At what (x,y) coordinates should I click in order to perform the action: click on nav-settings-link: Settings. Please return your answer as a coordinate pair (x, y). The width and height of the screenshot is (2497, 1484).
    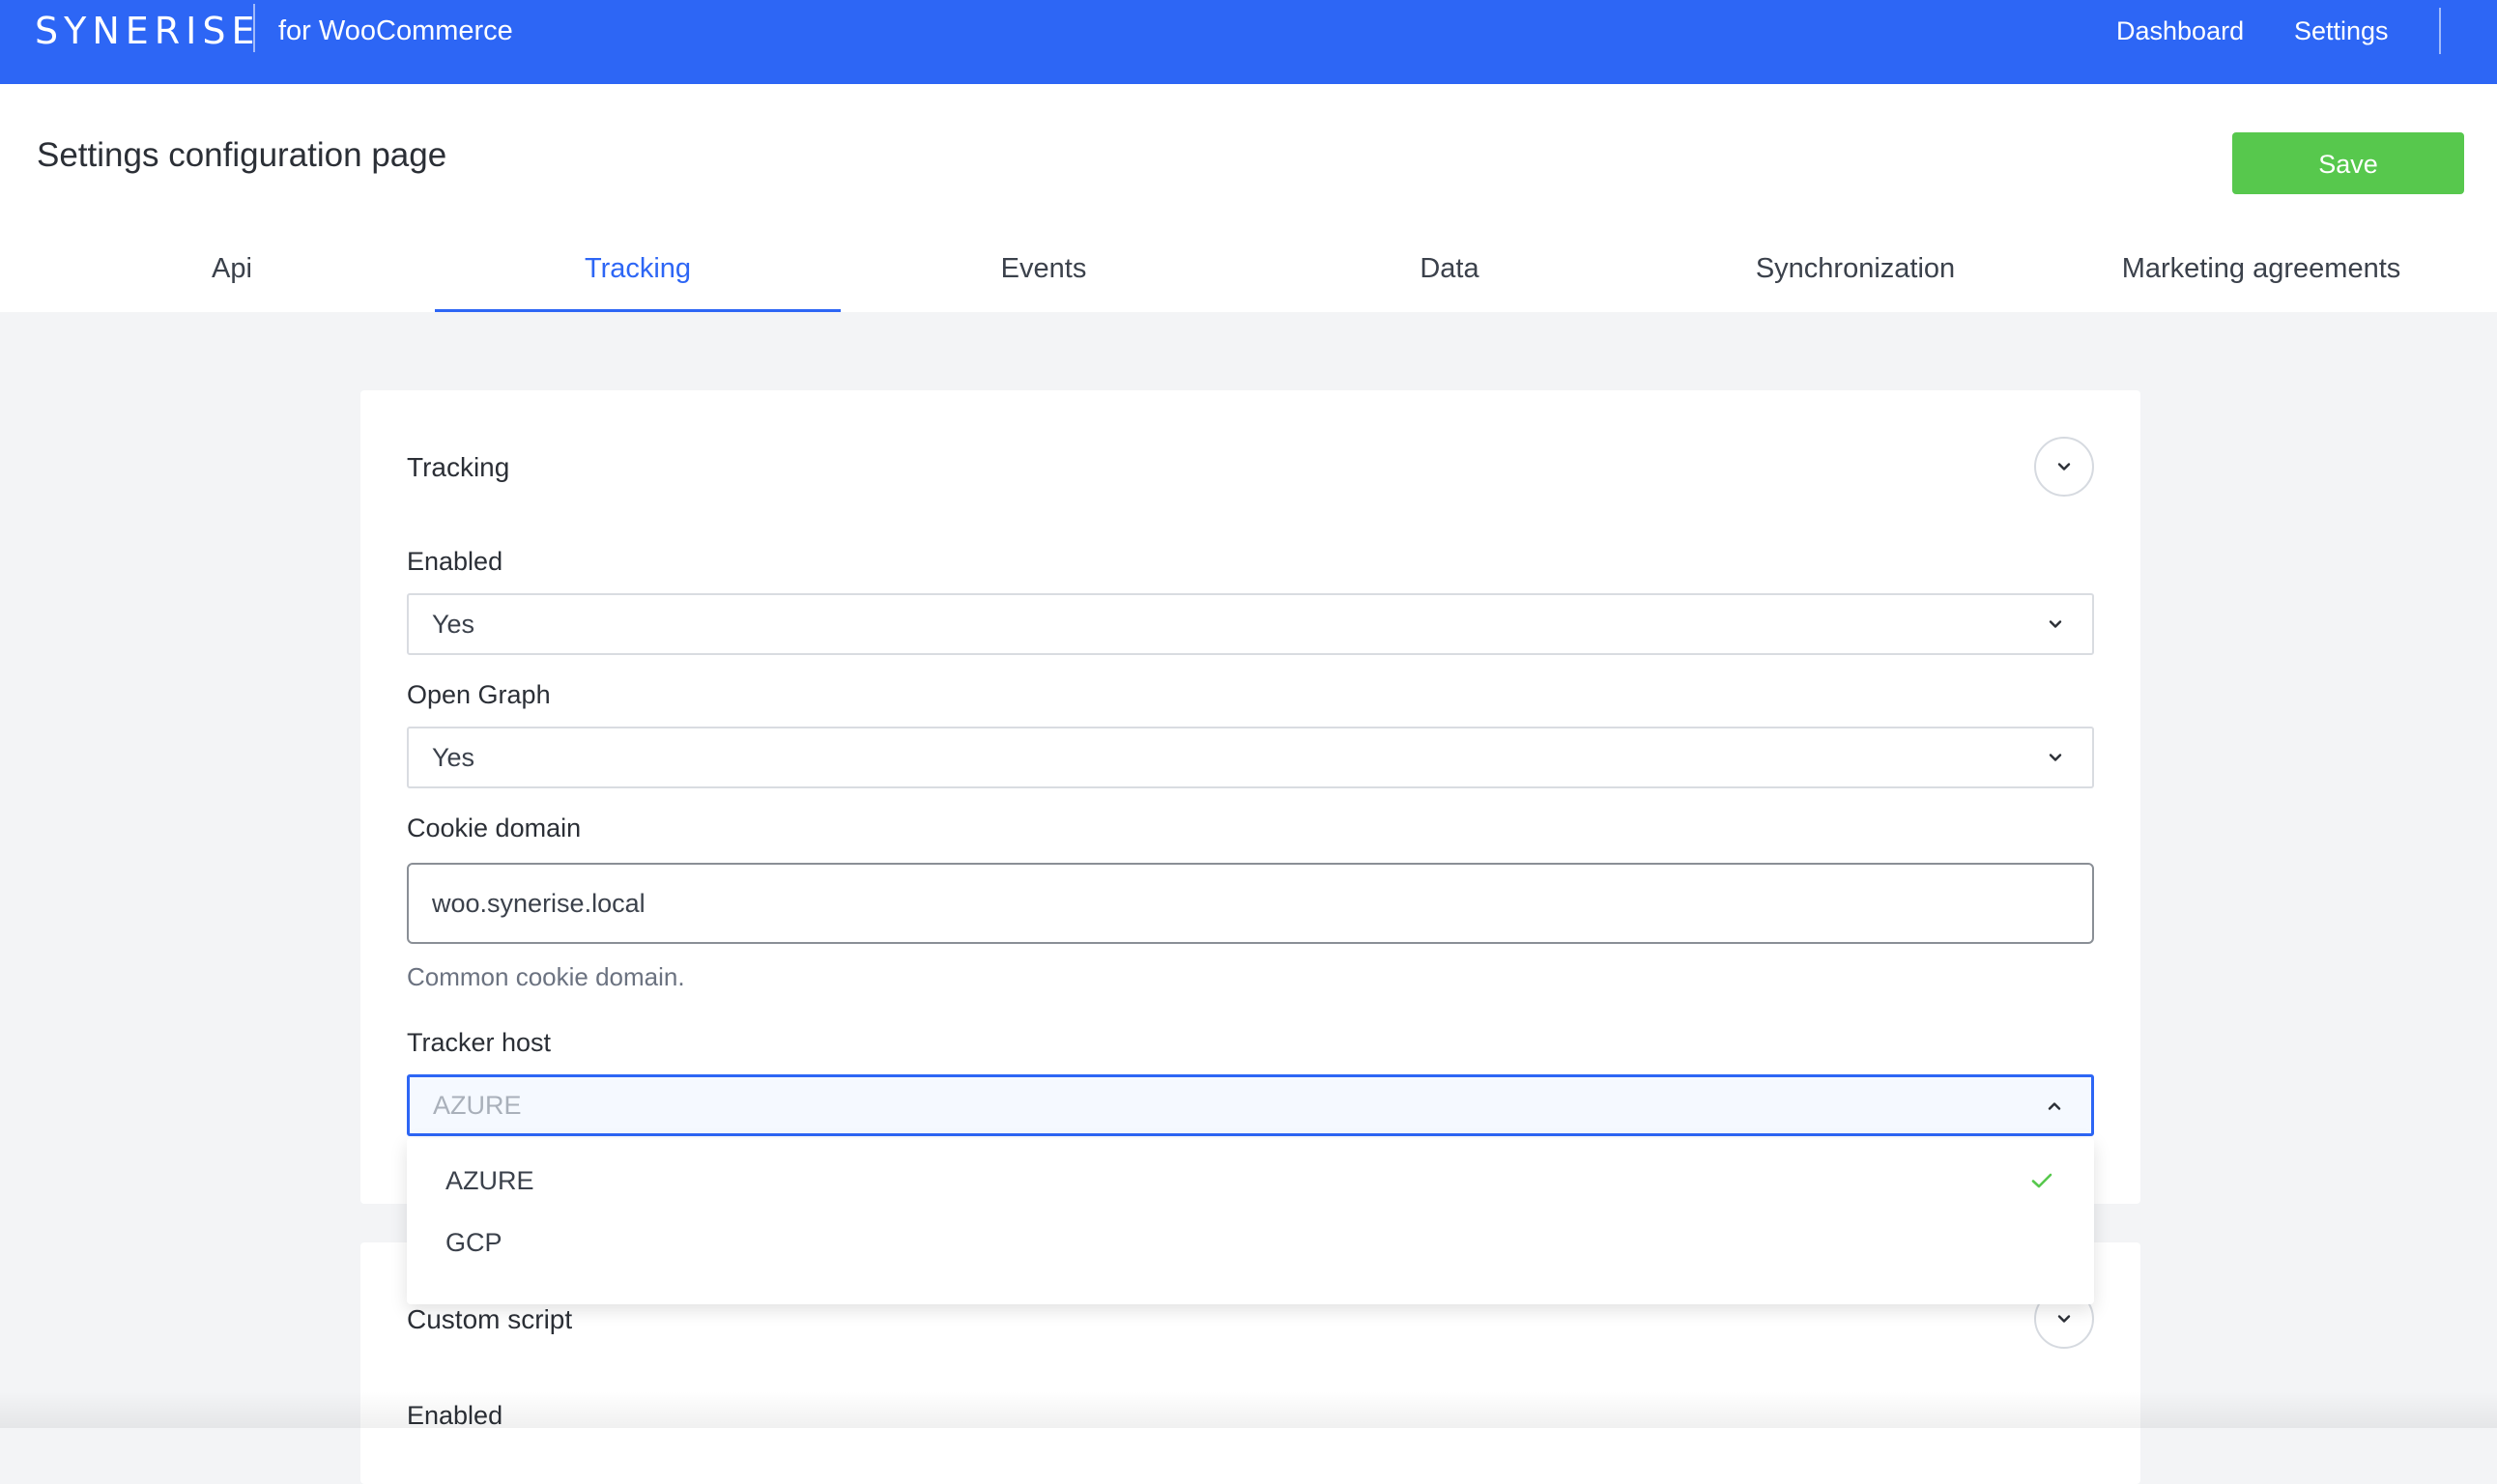
    Looking at the image, I should click on (2341, 31).